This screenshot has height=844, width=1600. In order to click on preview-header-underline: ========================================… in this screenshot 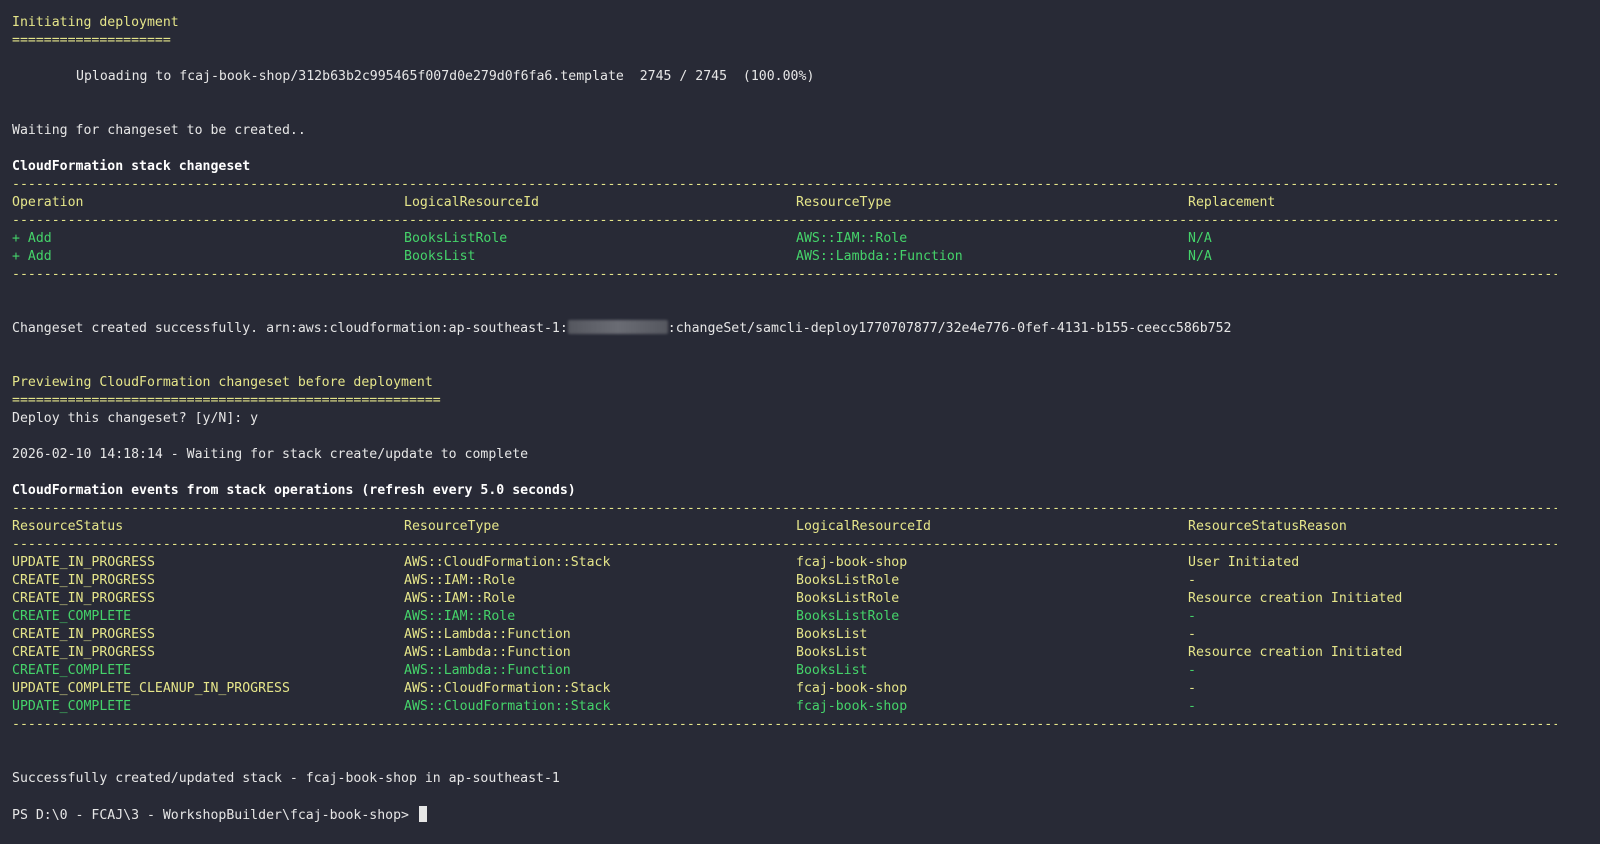, I will do `click(226, 400)`.